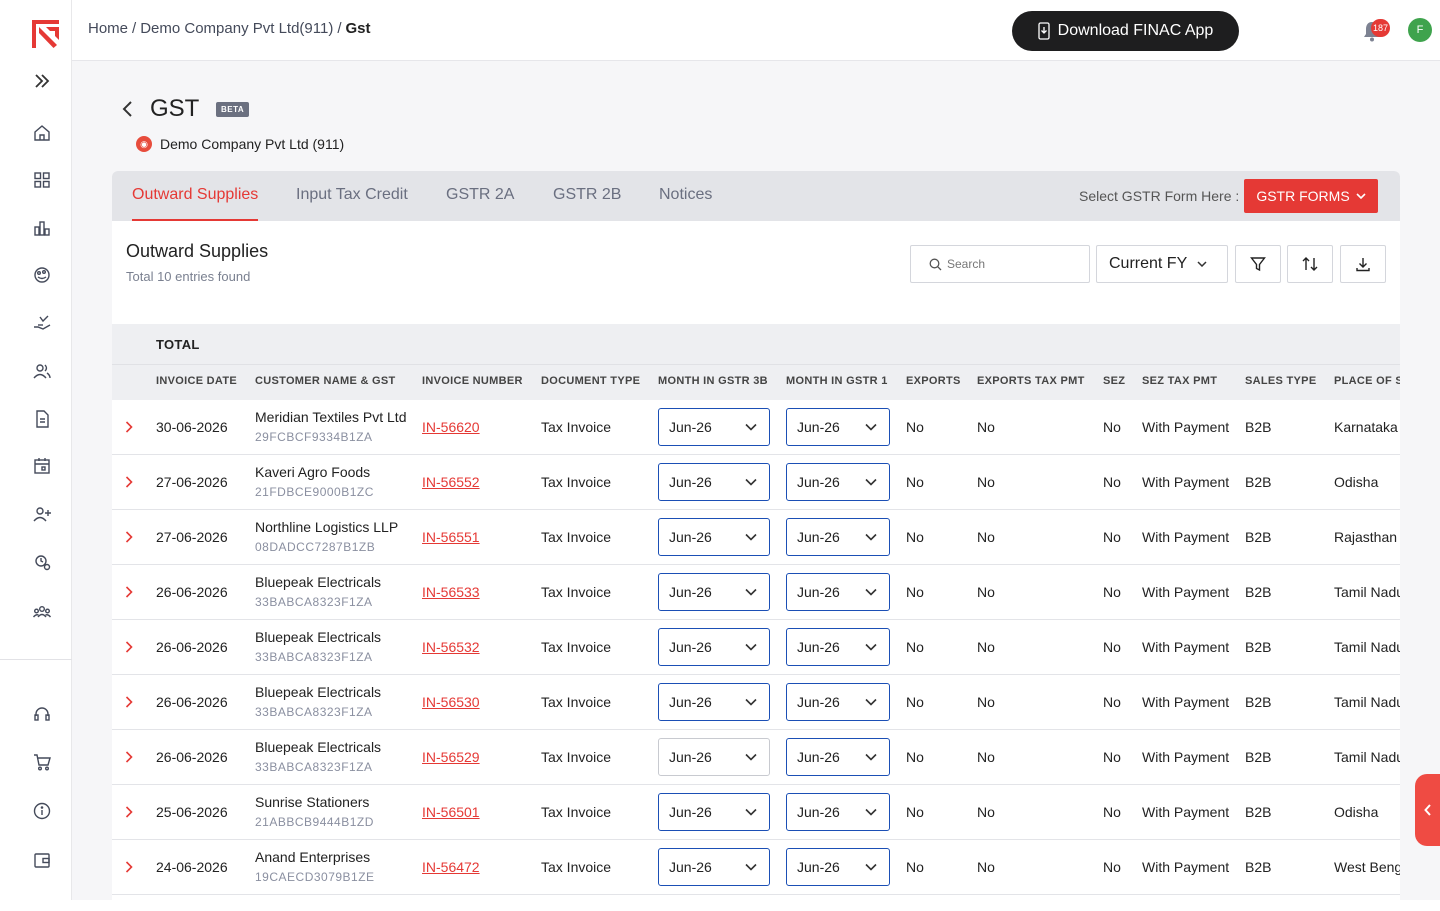  What do you see at coordinates (1031, 381) in the screenshot?
I see `column-header: EXPORTS TAX PMT` at bounding box center [1031, 381].